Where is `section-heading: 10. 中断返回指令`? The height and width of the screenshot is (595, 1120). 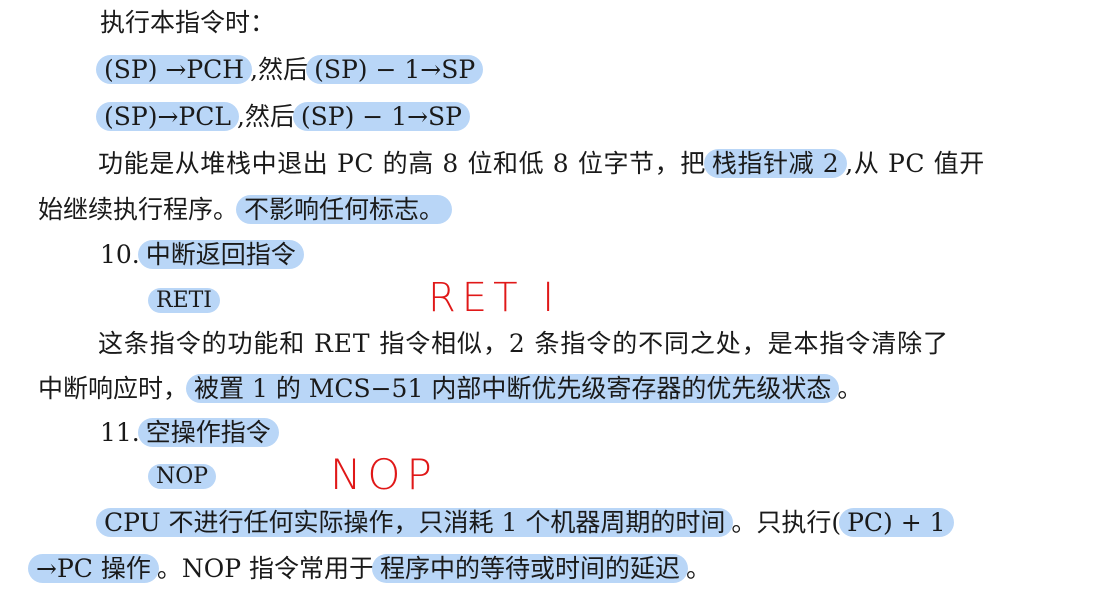 section-heading: 10. 中断返回指令 is located at coordinates (202, 255).